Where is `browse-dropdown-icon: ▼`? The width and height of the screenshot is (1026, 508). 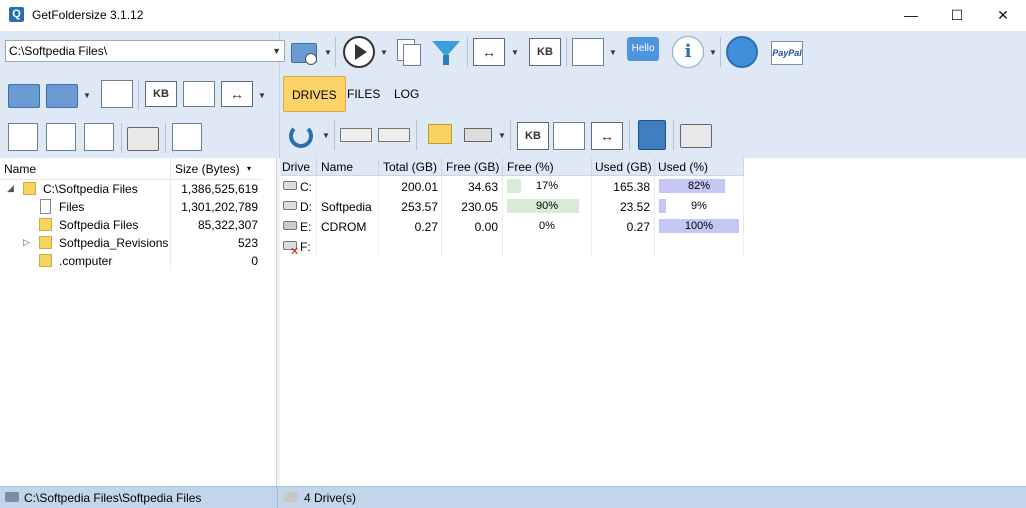
browse-dropdown-icon: ▼ is located at coordinates (328, 52).